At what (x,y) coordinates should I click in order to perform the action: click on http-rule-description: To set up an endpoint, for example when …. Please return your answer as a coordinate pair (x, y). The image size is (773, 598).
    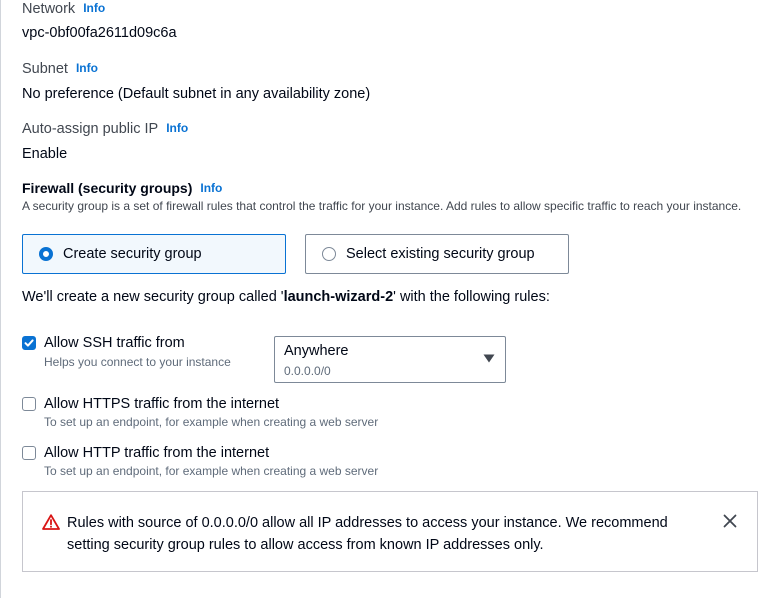
    Looking at the image, I should click on (211, 471).